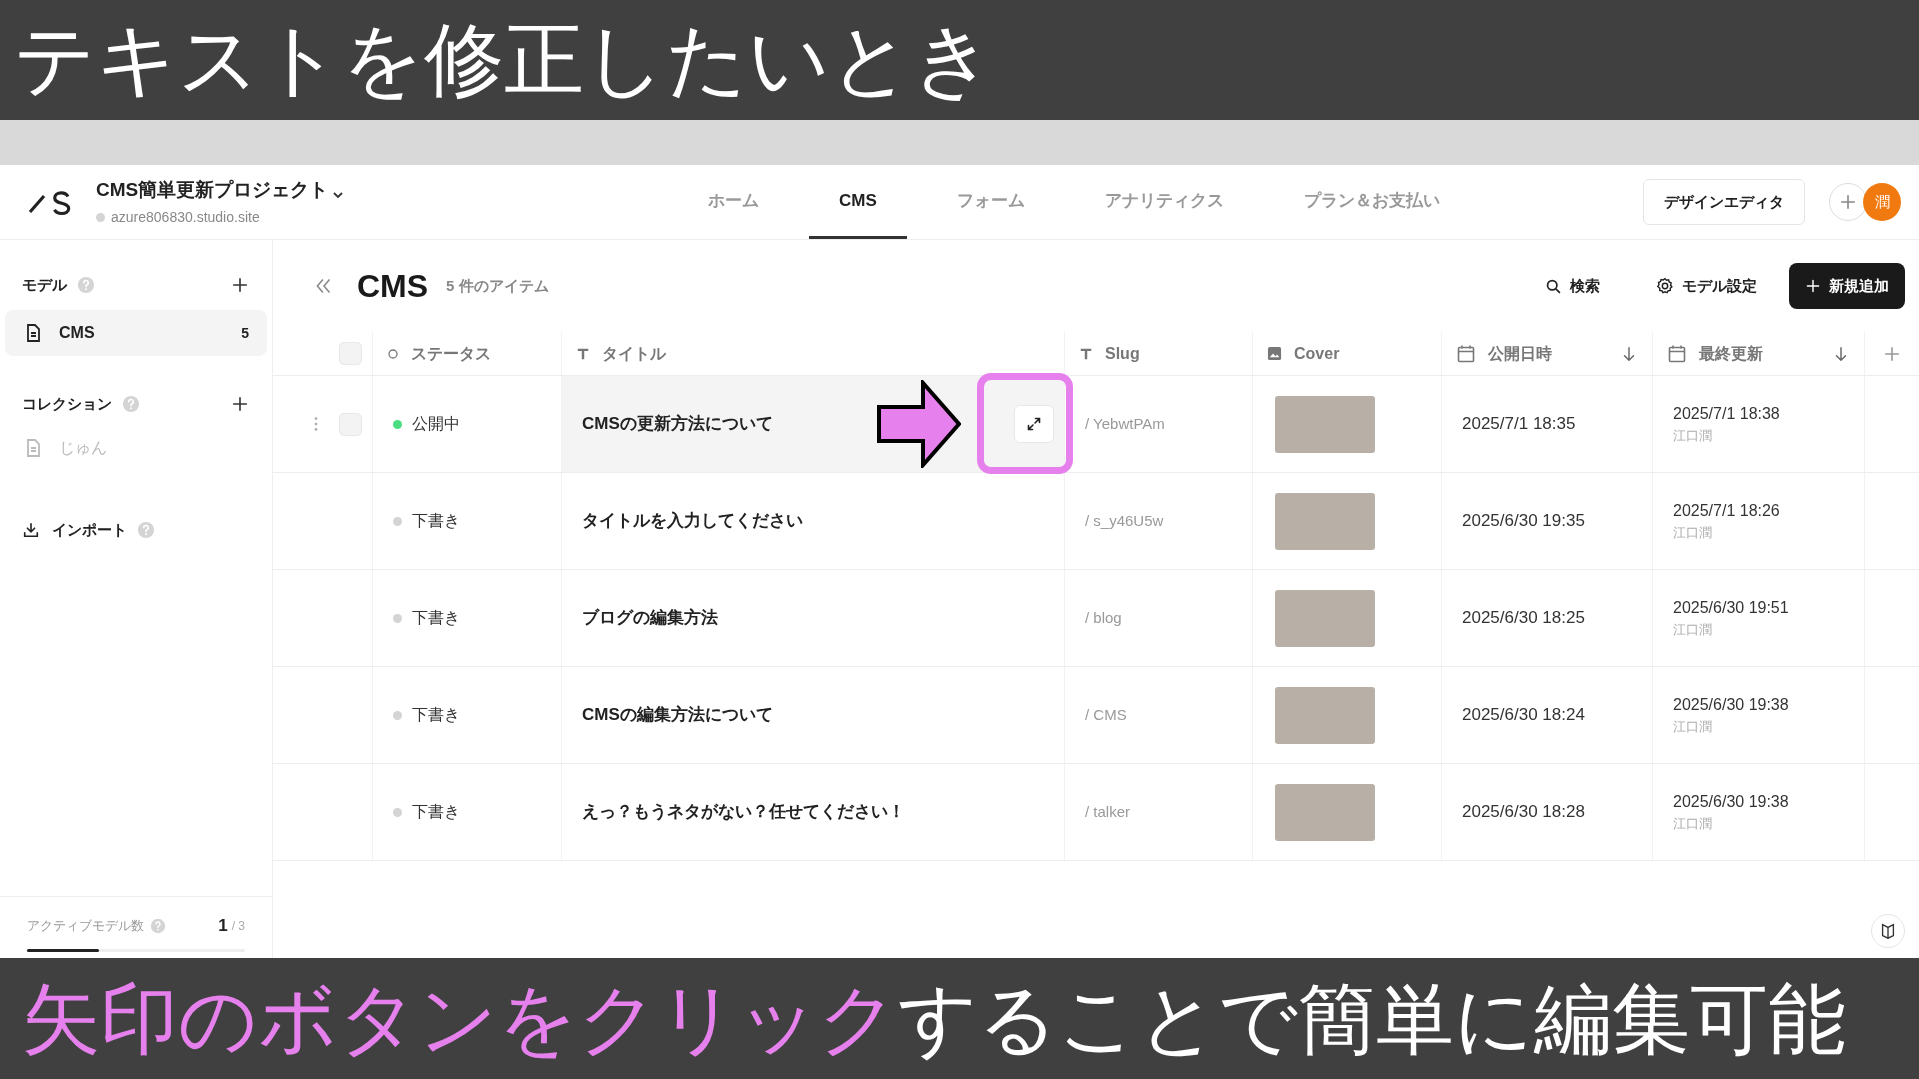 This screenshot has width=1919, height=1079. Describe the element at coordinates (813, 521) in the screenshot. I see `title-cell: タイトルを入力してください` at that location.